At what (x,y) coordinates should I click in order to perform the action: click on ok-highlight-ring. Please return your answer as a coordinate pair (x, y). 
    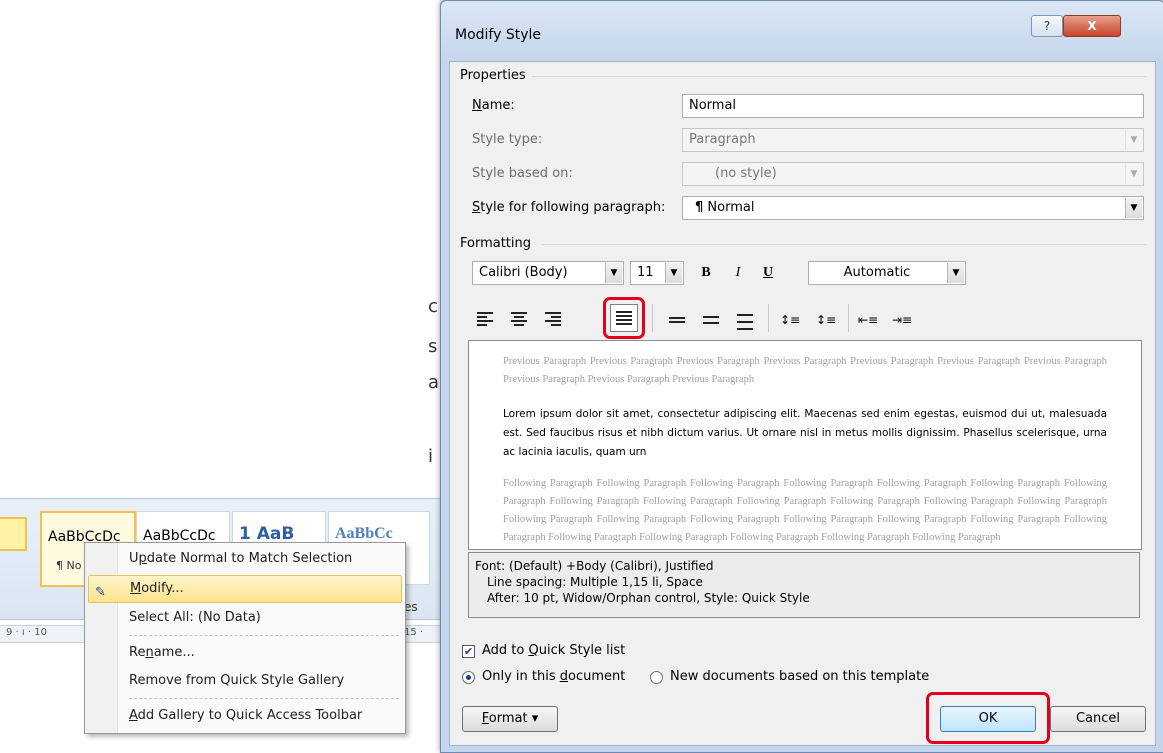
    Looking at the image, I should click on (988, 718).